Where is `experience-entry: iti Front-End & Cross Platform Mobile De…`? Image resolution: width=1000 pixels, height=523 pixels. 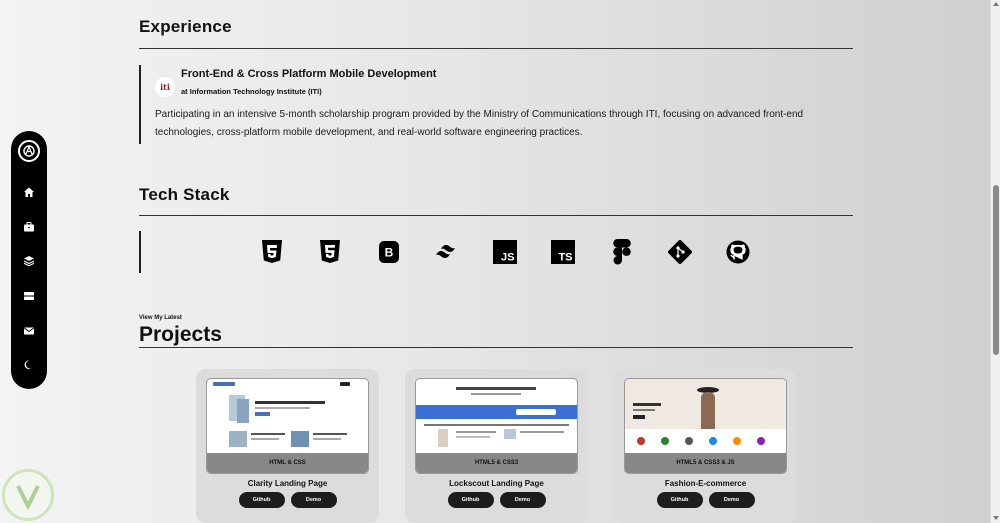
experience-entry: iti Front-End & Cross Platform Mobile De… is located at coordinates (496, 104).